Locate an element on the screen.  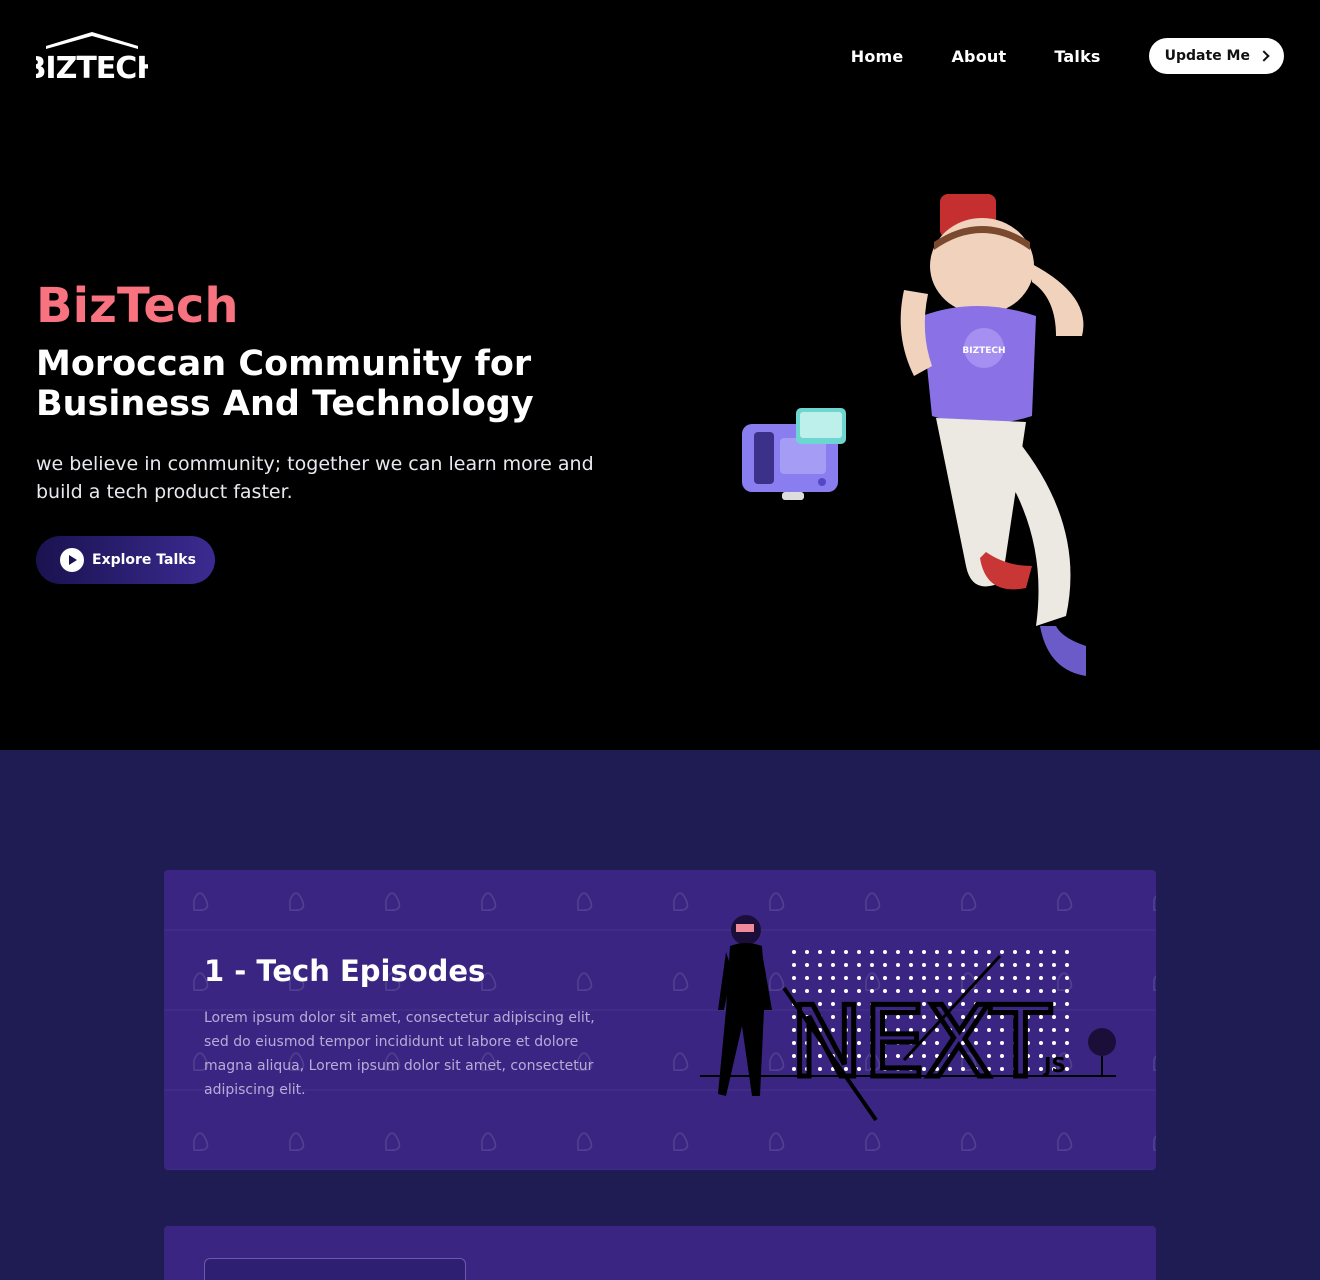
nav-link-home: Home is located at coordinates (877, 56).